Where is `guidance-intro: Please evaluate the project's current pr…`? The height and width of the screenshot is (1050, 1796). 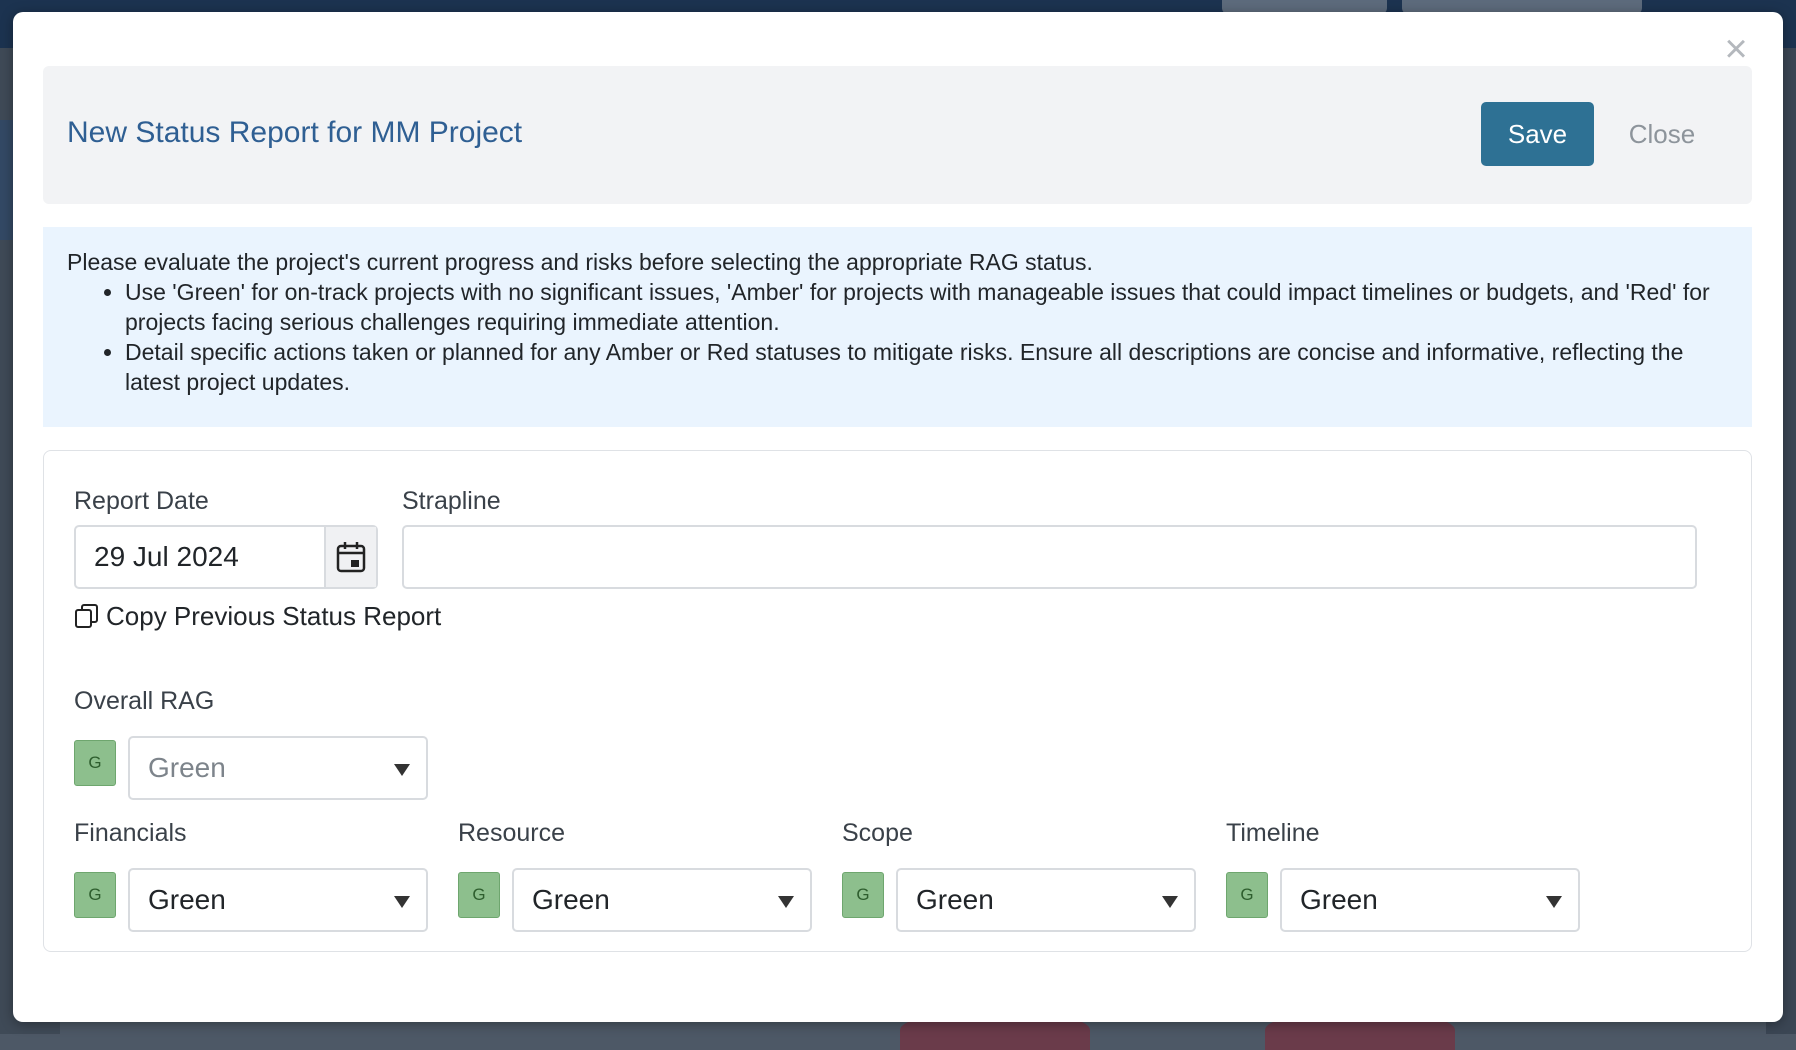 guidance-intro: Please evaluate the project's current pr… is located at coordinates (580, 262).